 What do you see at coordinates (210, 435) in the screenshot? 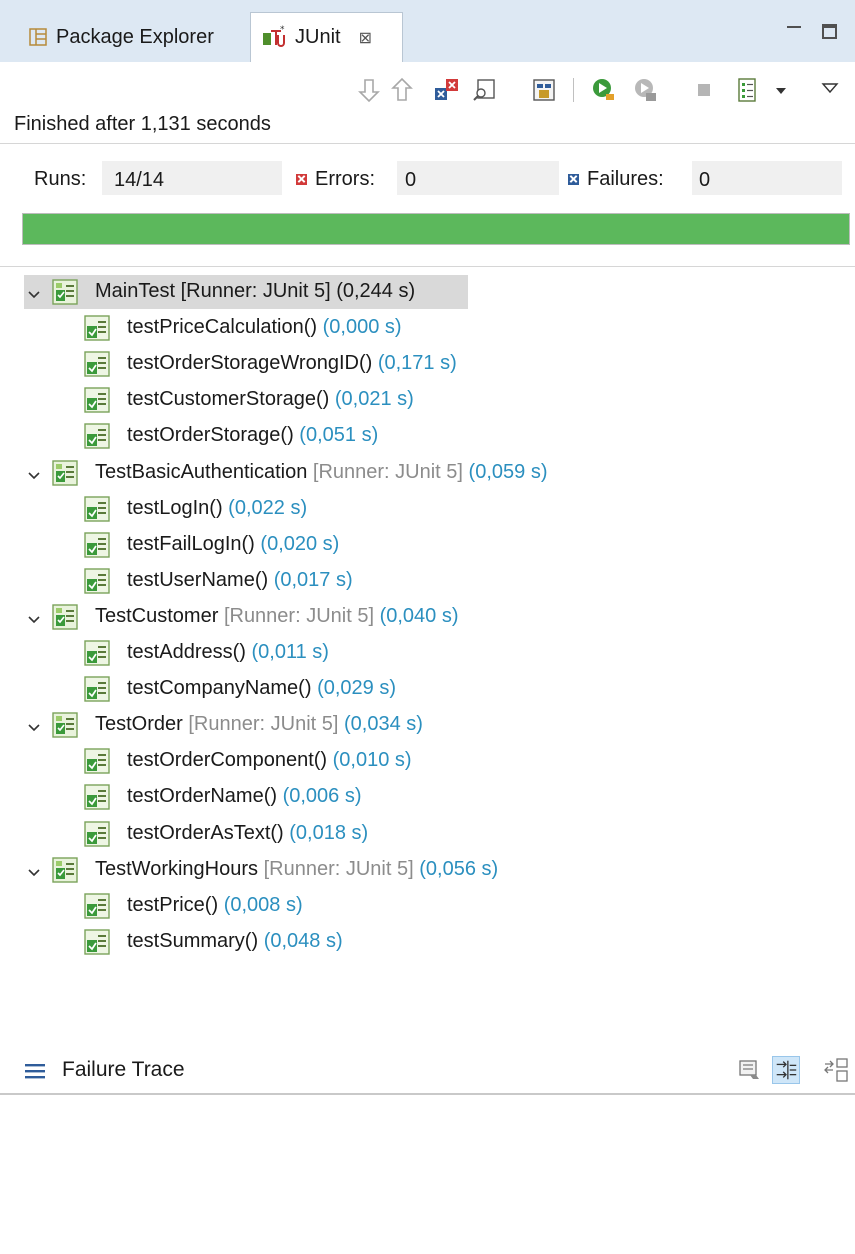
I see `test-case-name: testOrderStorage()` at bounding box center [210, 435].